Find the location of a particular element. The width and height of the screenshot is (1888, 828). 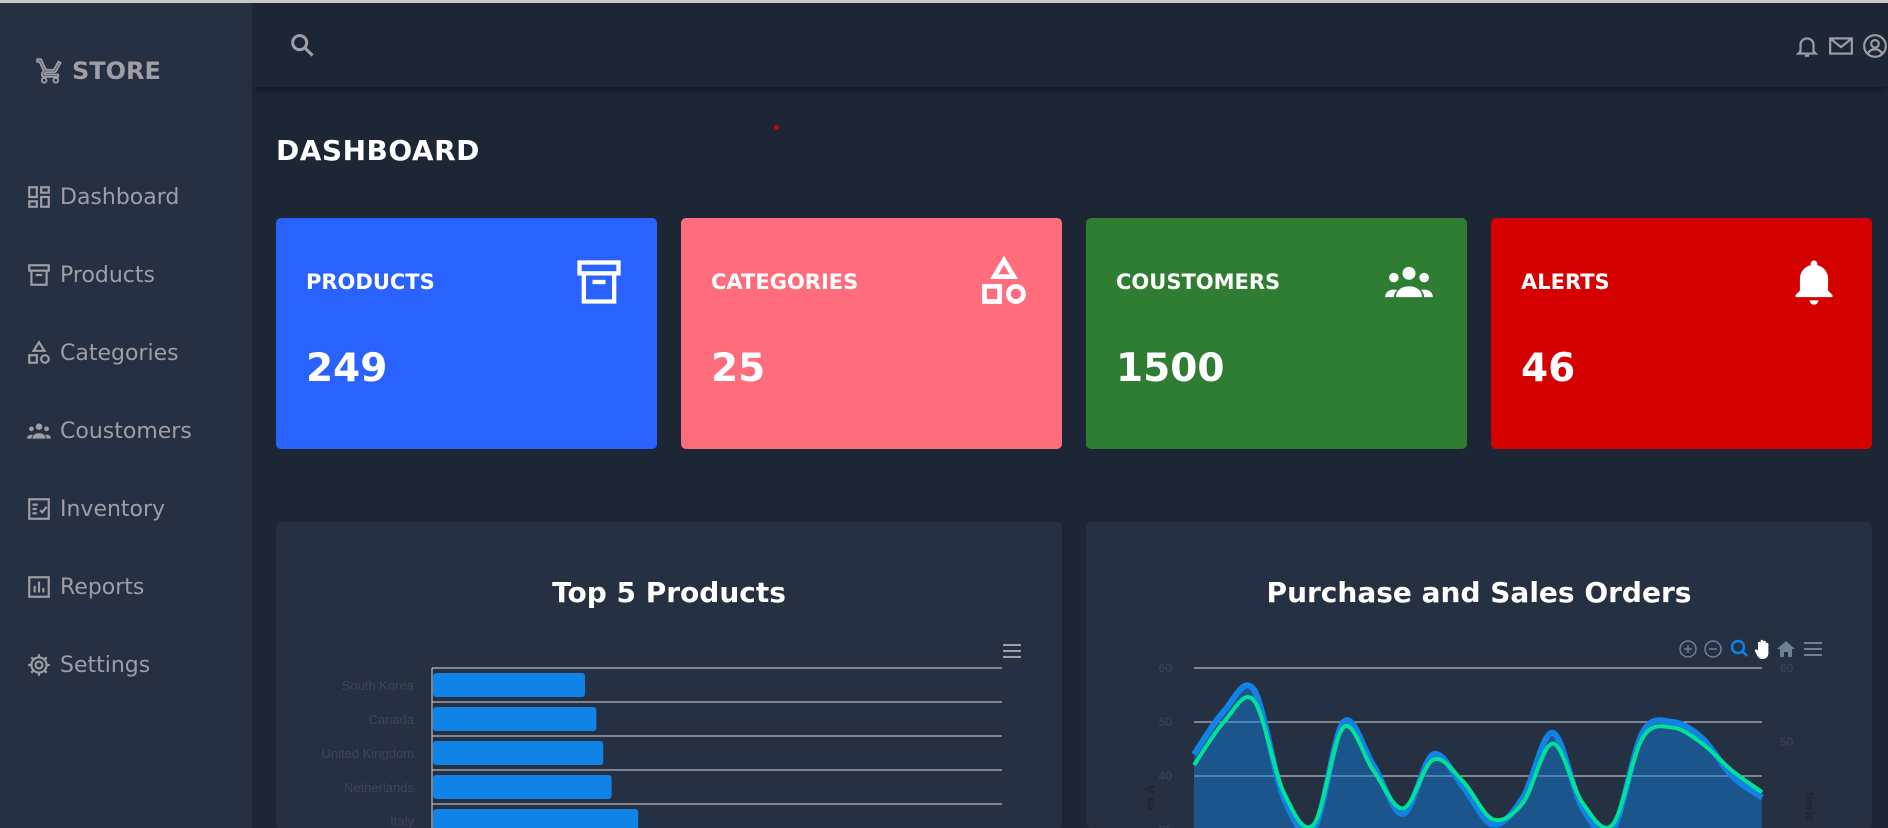

sidebar-item-label: Dashboard is located at coordinates (120, 197).